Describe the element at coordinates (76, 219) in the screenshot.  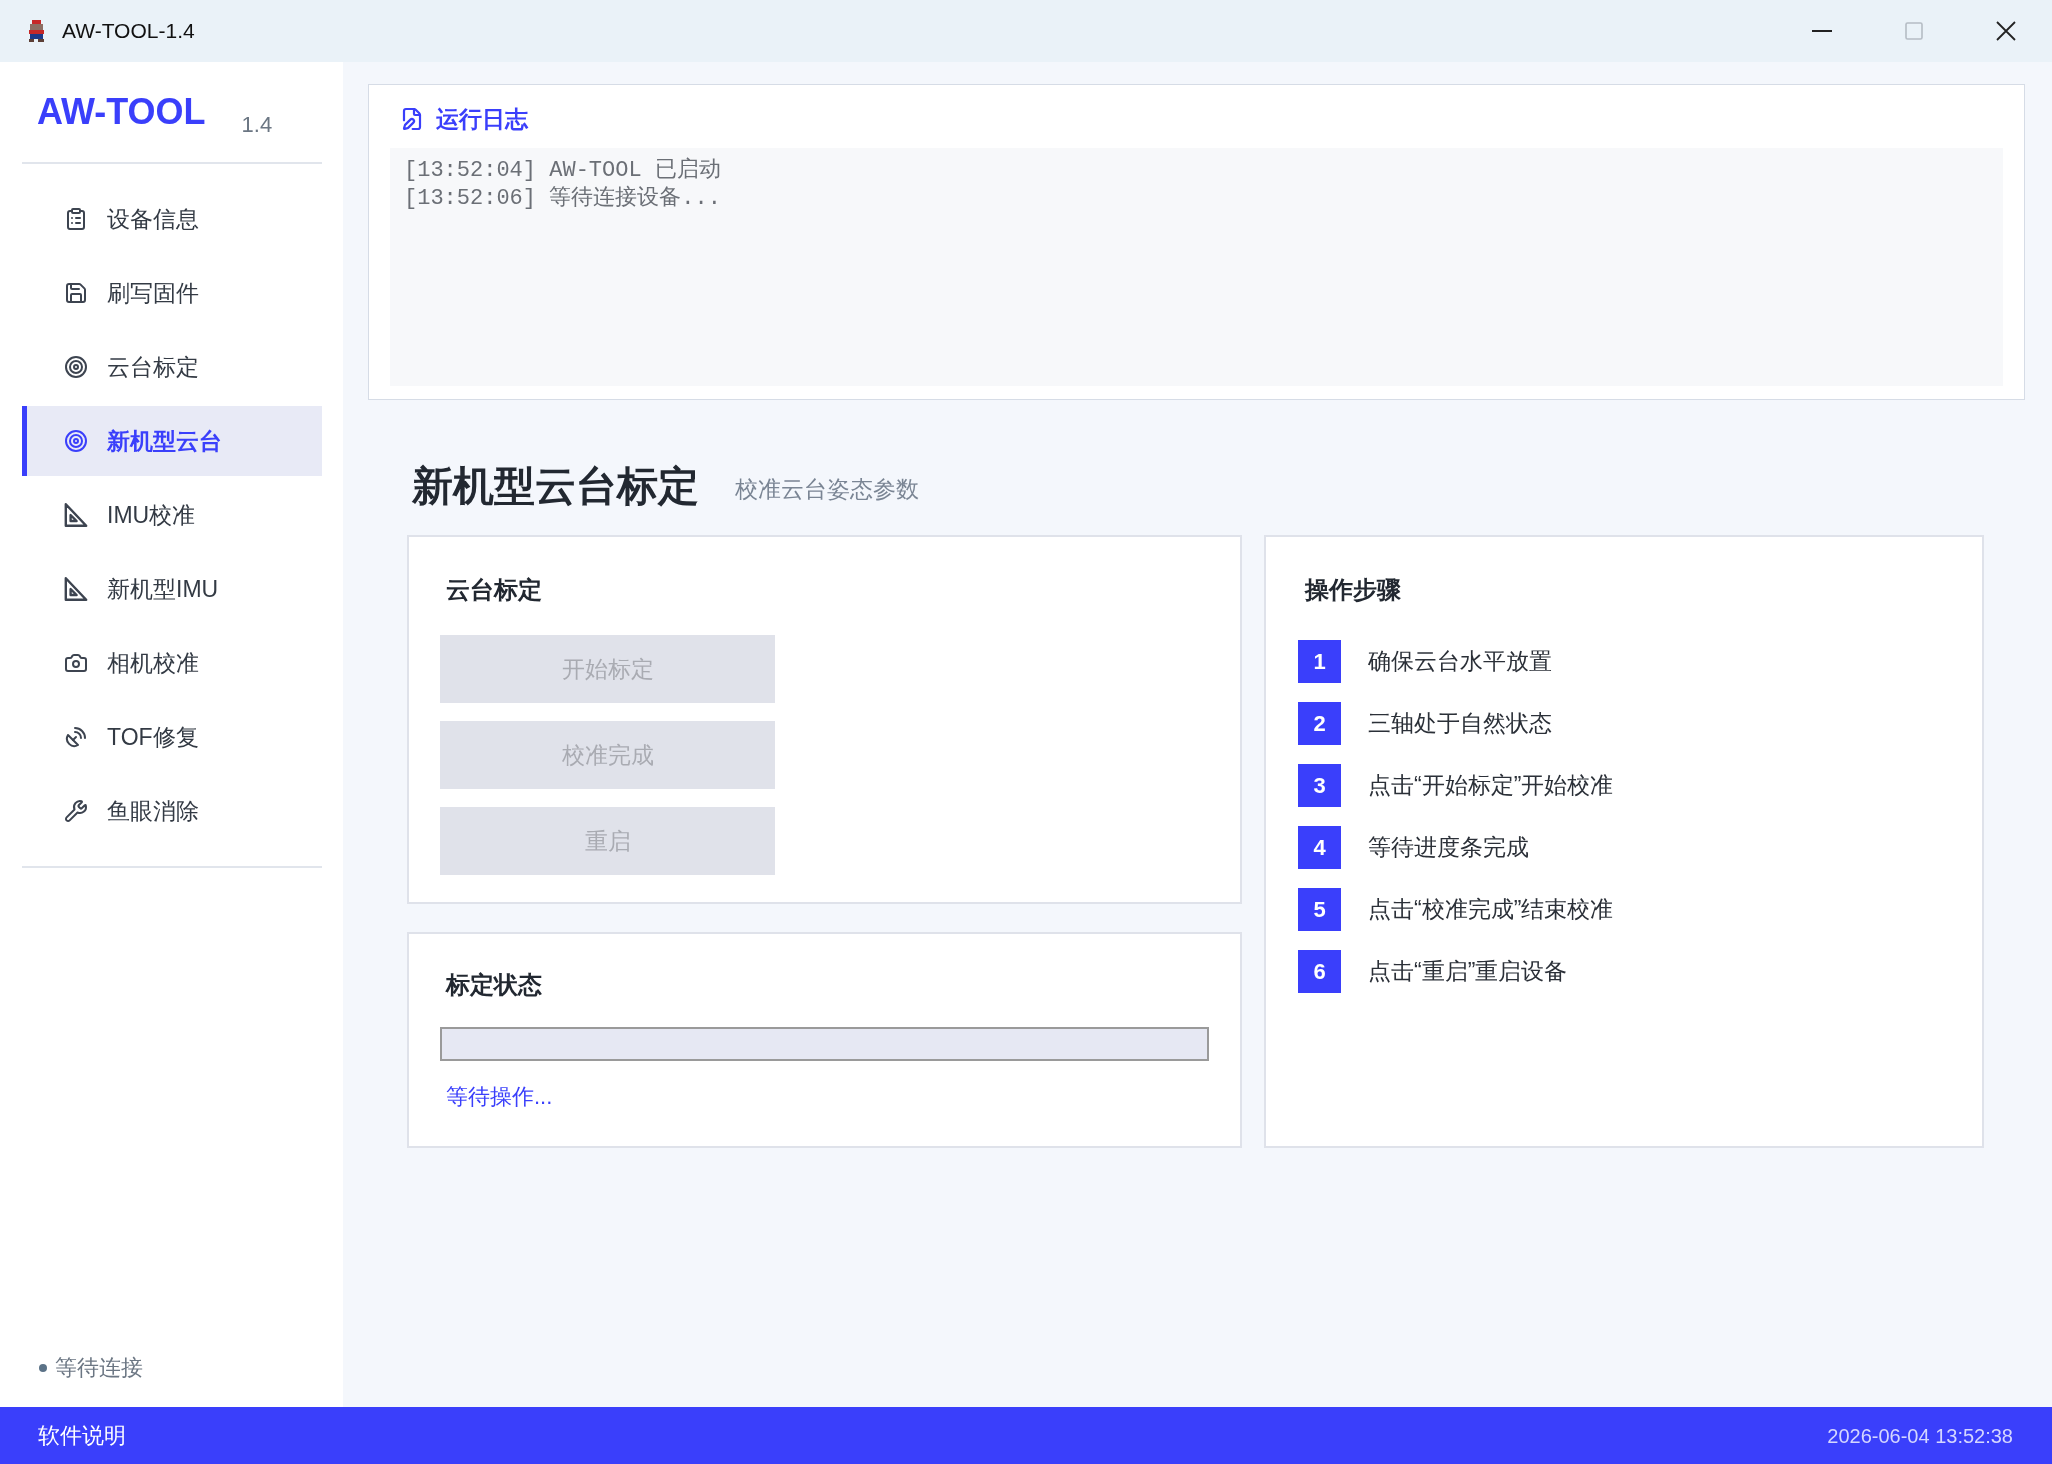
I see `clipboard-icon` at that location.